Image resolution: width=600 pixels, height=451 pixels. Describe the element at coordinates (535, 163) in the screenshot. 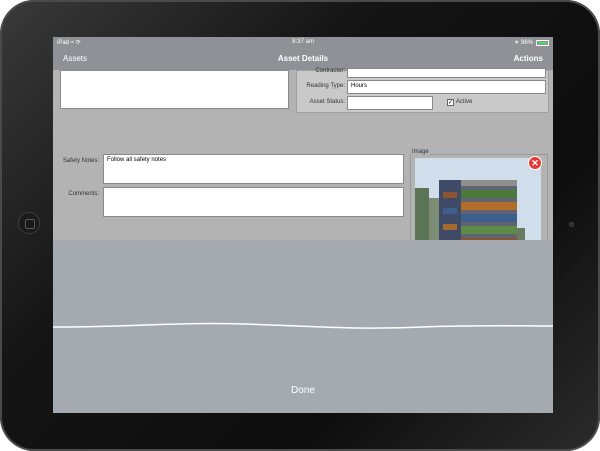

I see `delete-image-button: ✕` at that location.